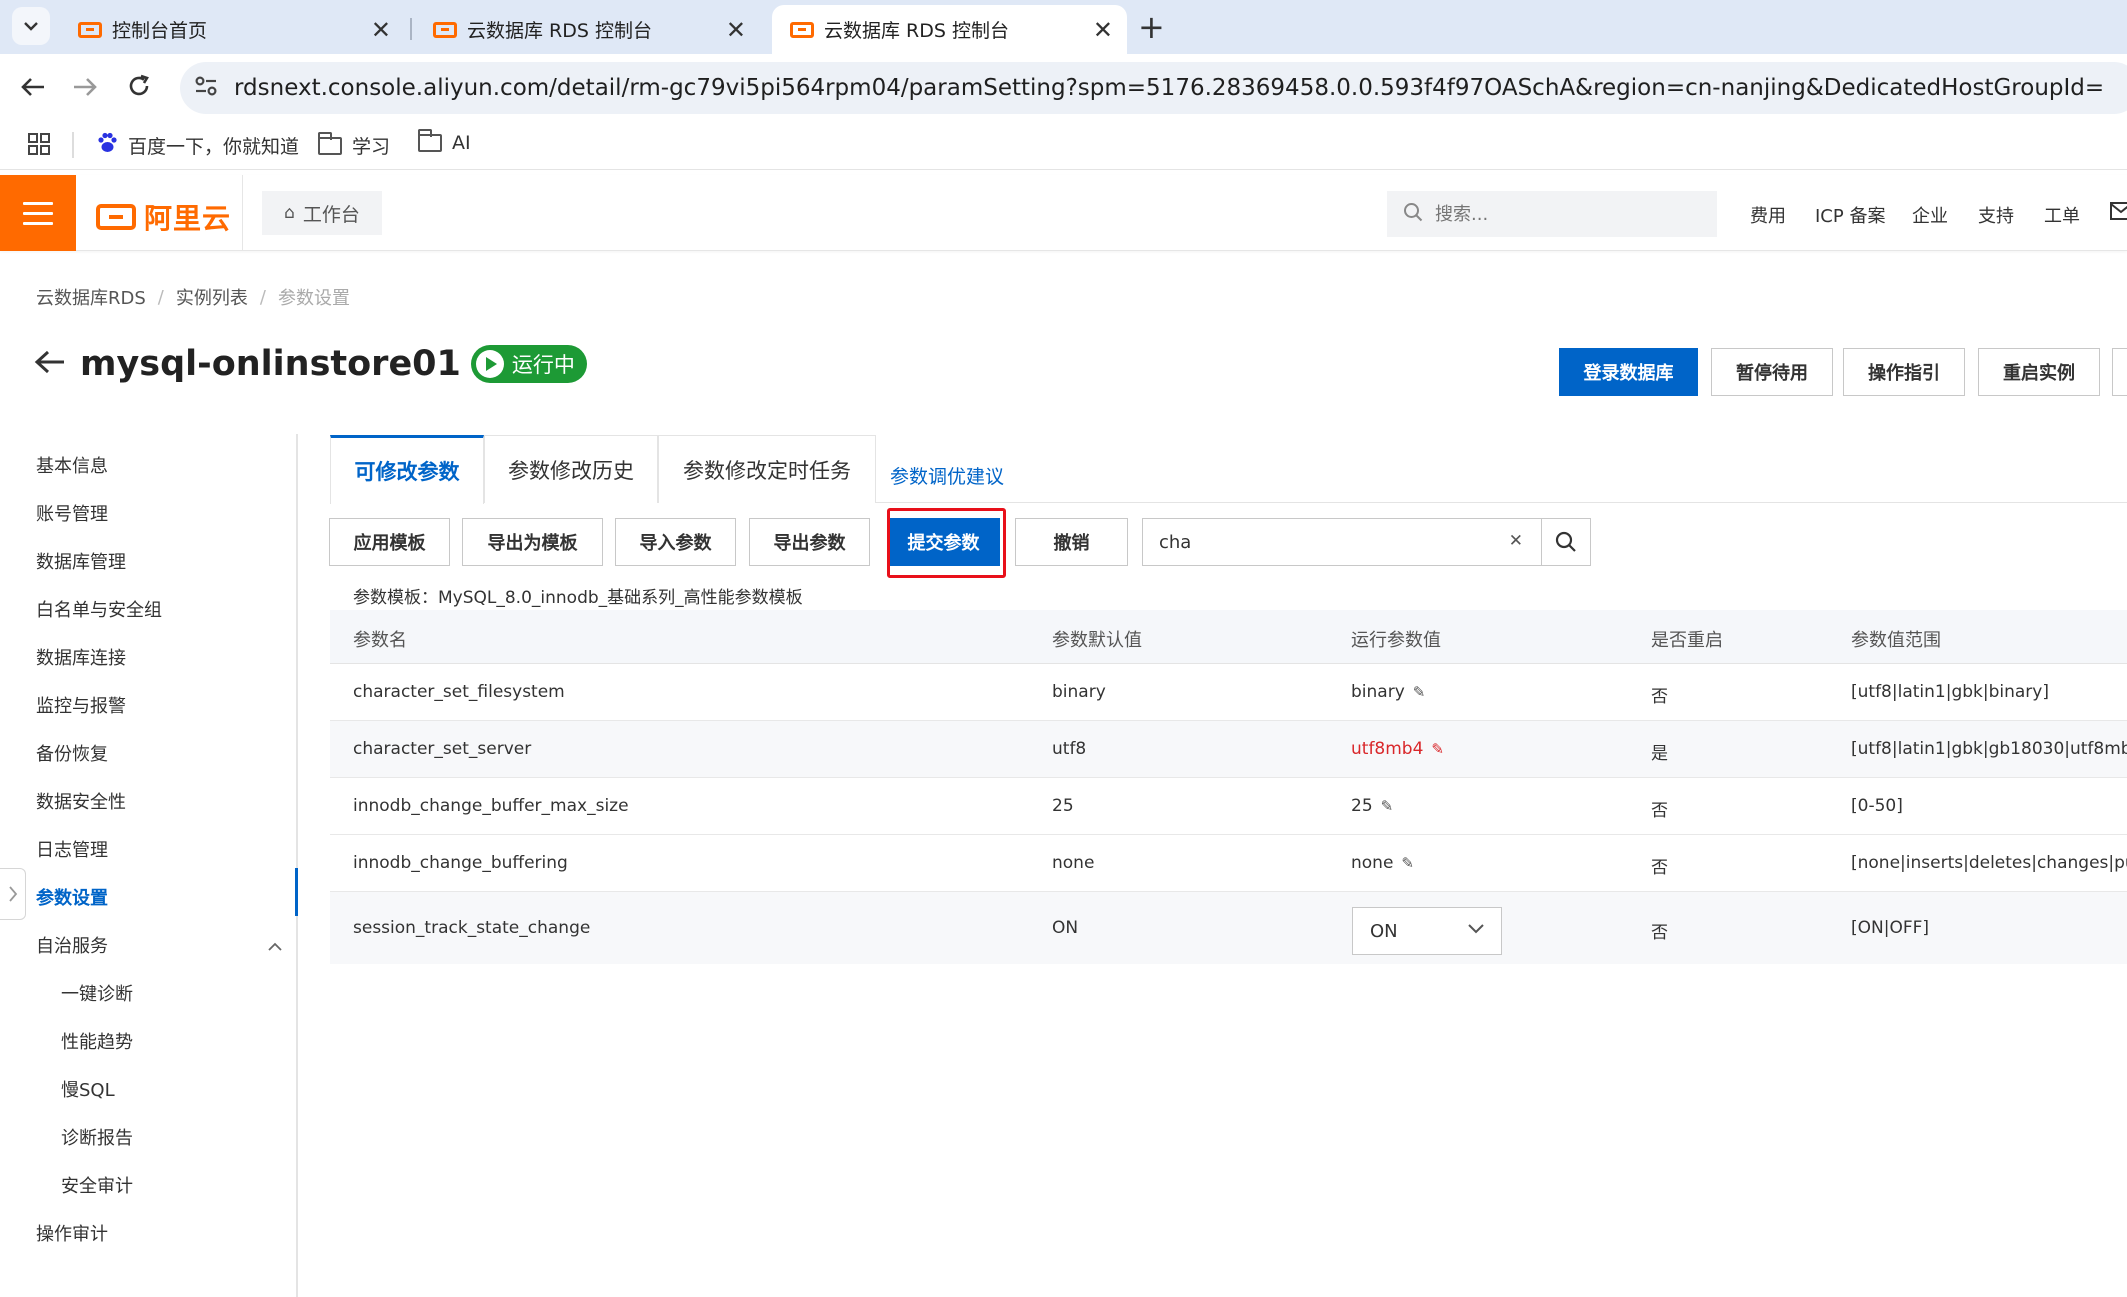  I want to click on site-settings-icon, so click(207, 88).